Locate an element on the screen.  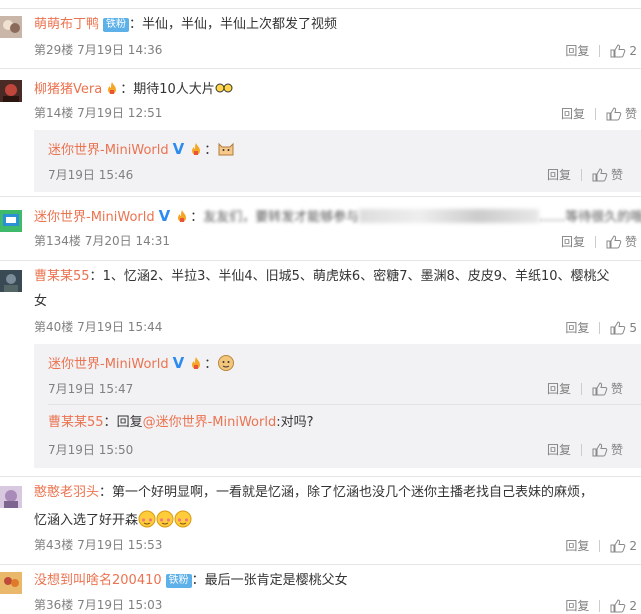
username: 憨憨老羽头 is located at coordinates (66, 492).